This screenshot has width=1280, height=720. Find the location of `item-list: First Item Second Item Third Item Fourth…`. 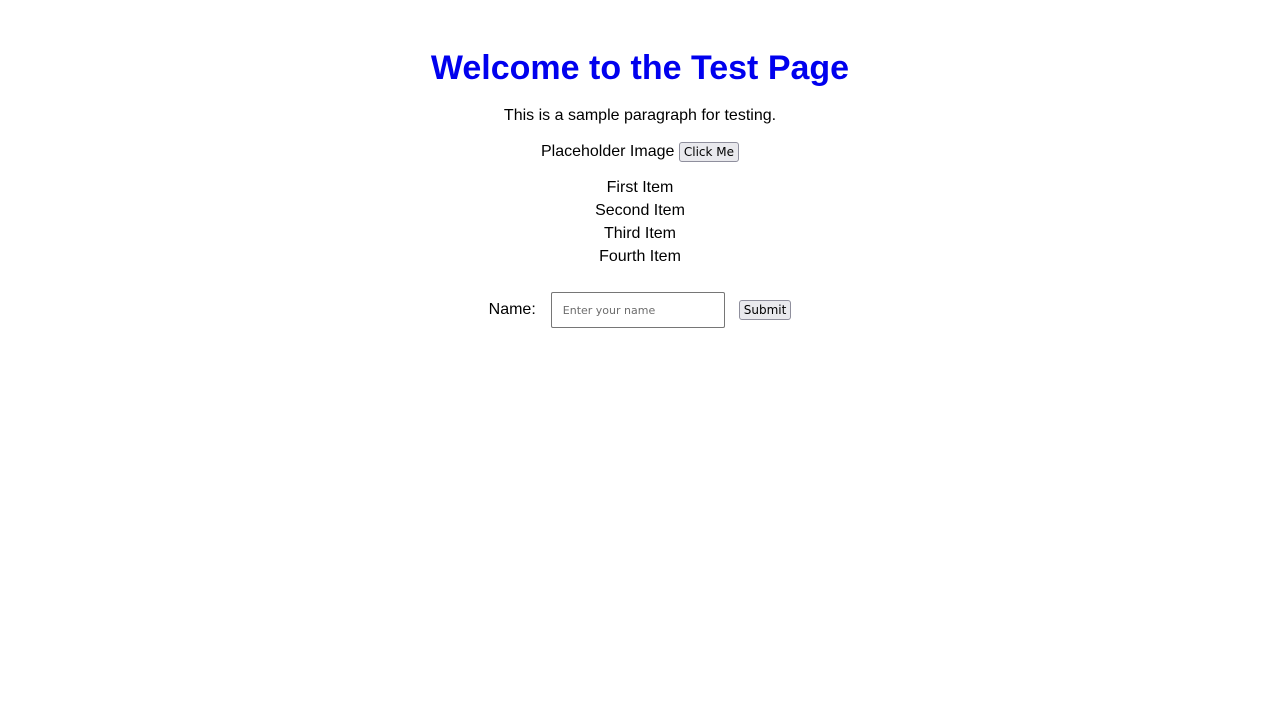

item-list: First Item Second Item Third Item Fourth… is located at coordinates (640, 222).